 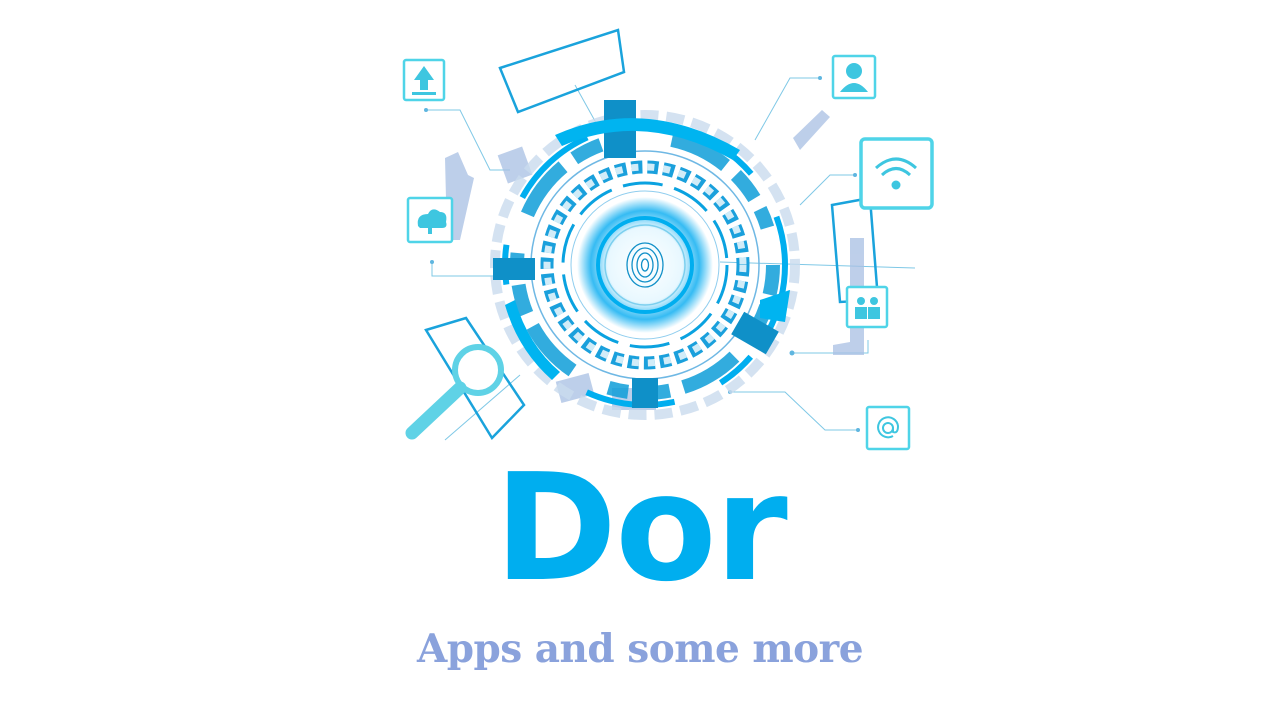 I want to click on magnifier-icon, so click(x=454, y=392).